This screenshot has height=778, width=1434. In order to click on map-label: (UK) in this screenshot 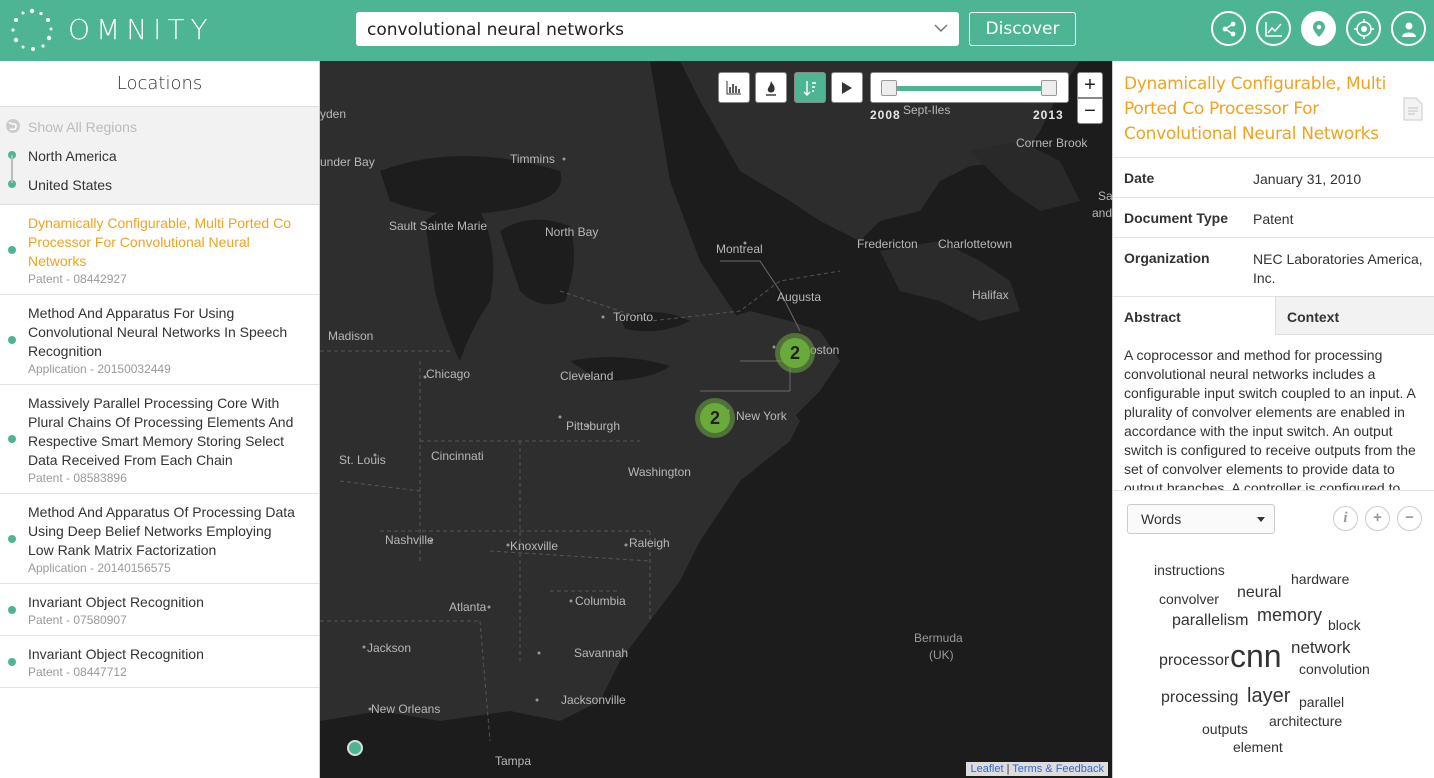, I will do `click(941, 655)`.